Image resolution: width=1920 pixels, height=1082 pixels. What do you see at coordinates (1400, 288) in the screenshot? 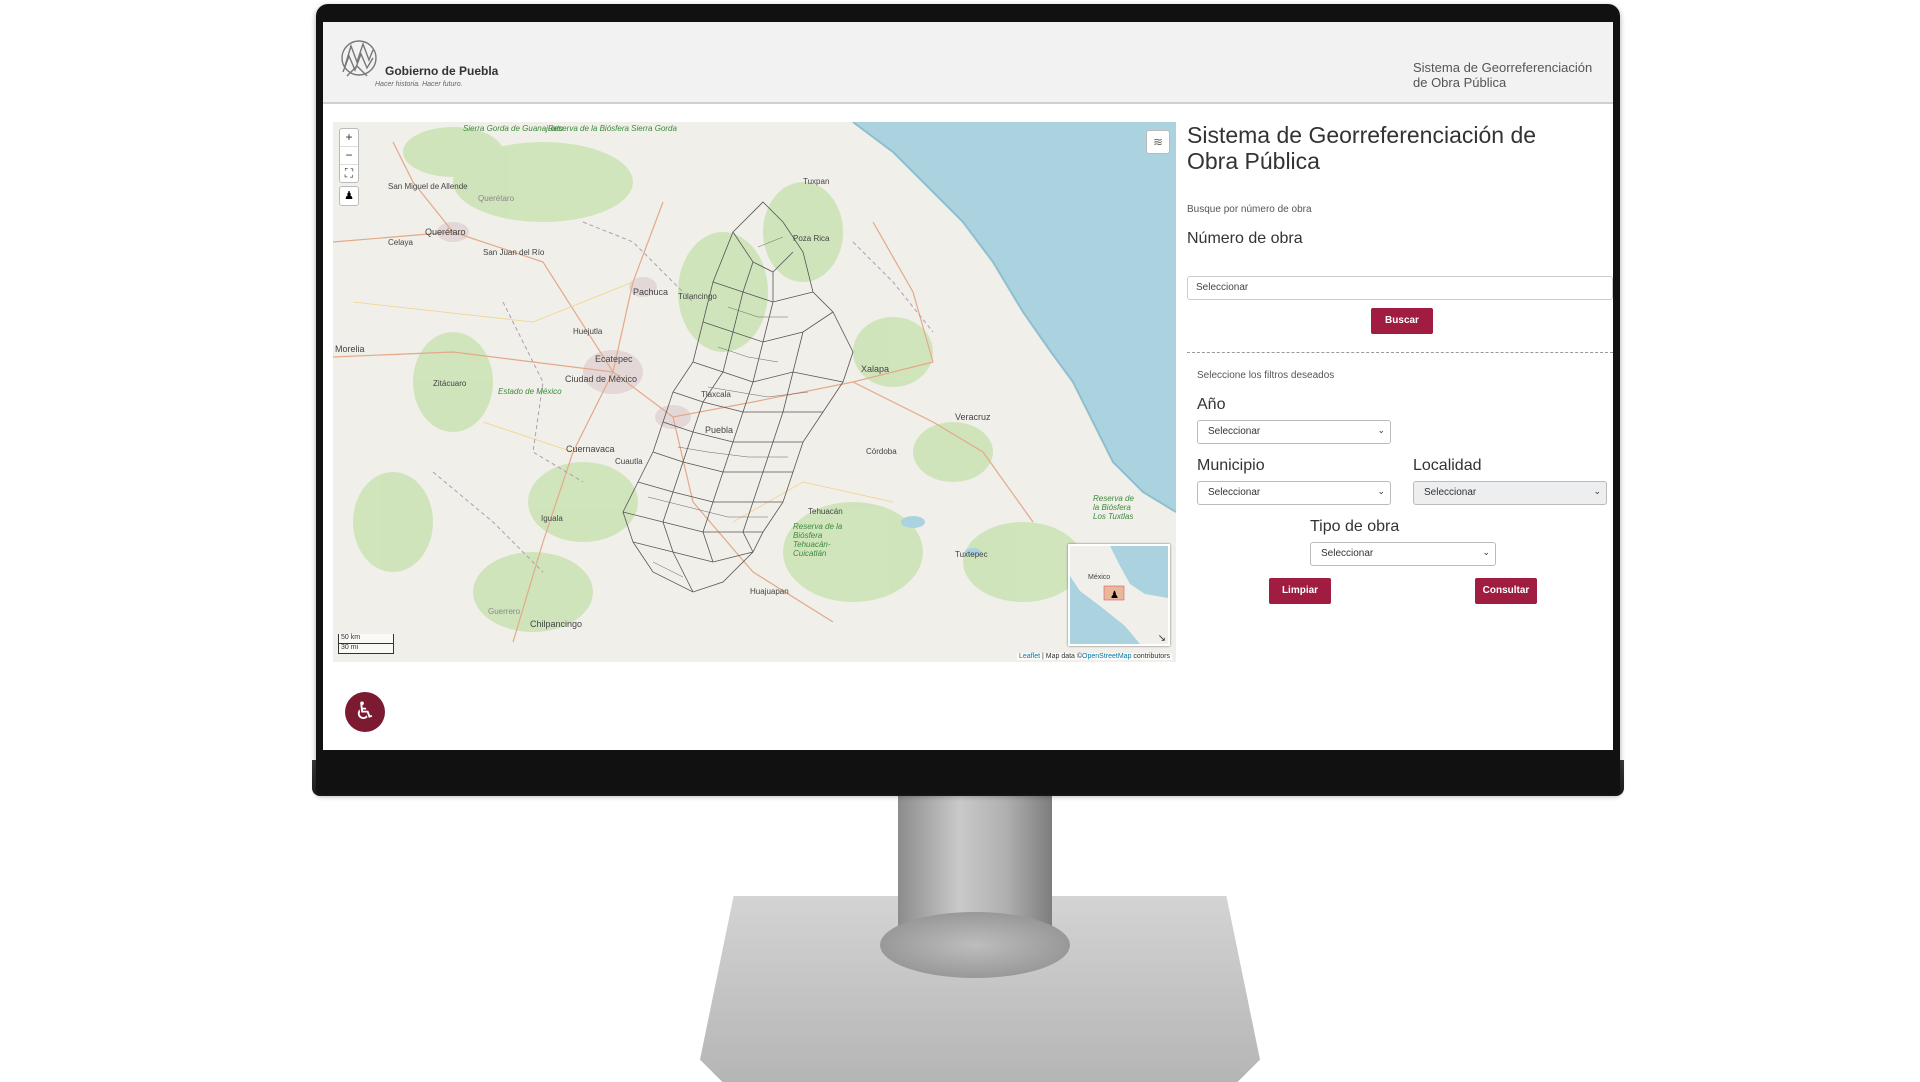
I see `numero-obra-input: Seleccionar` at bounding box center [1400, 288].